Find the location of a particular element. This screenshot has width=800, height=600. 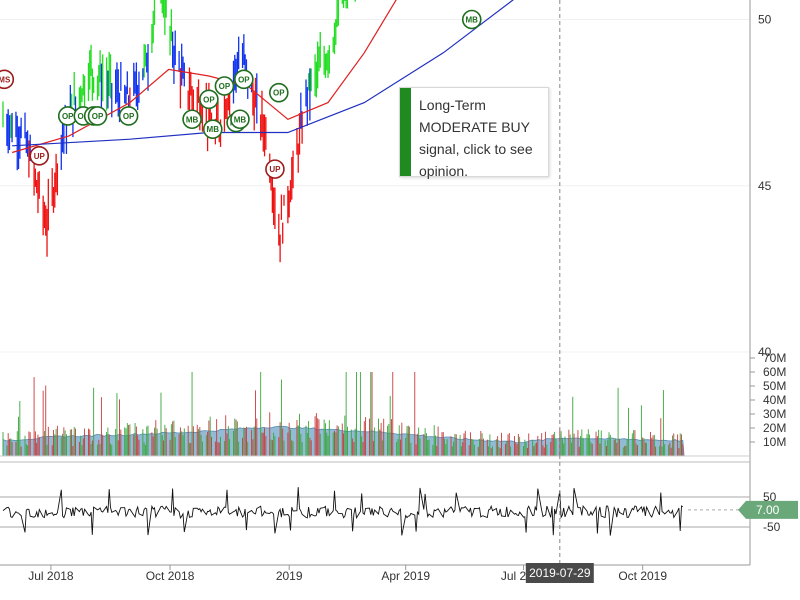

date-tick-label: 2019 is located at coordinates (289, 576).